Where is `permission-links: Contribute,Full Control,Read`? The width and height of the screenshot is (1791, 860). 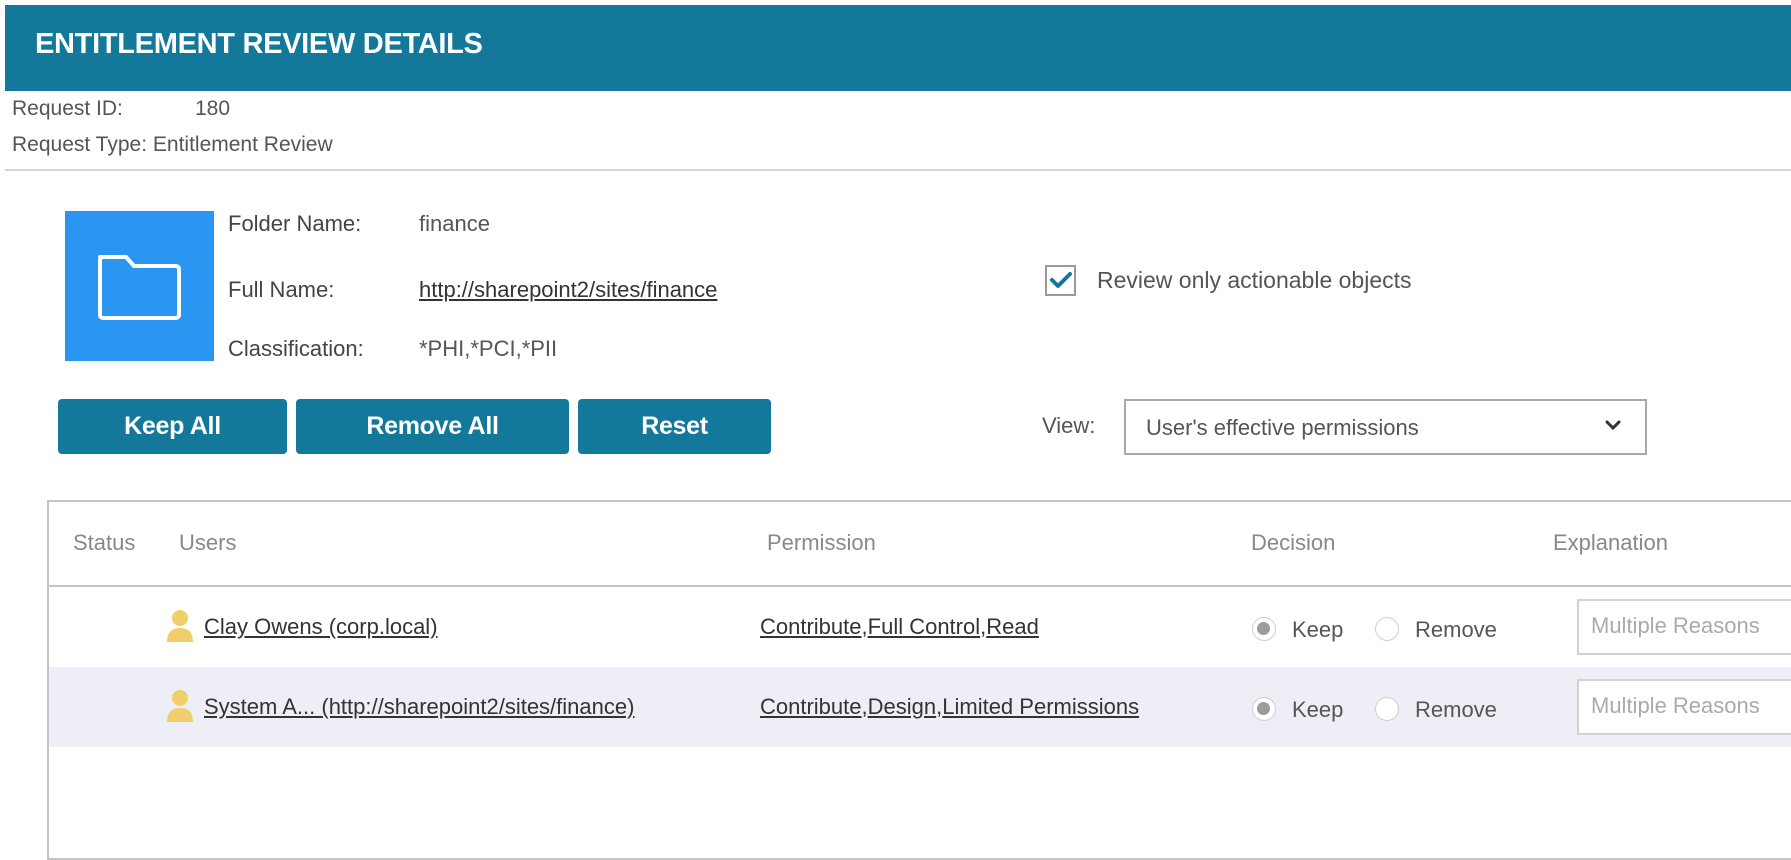 permission-links: Contribute,Full Control,Read is located at coordinates (899, 626).